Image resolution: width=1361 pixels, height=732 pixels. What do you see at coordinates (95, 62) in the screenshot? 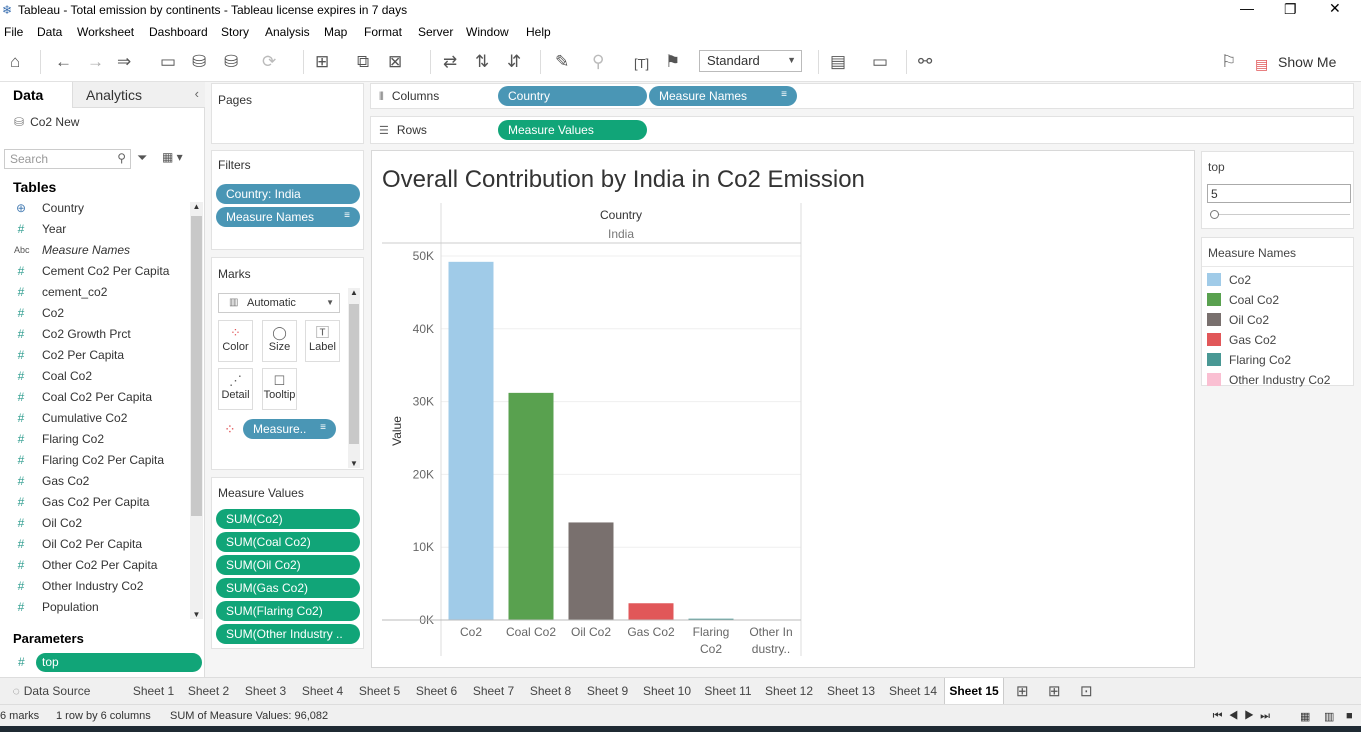
I see `redo-icon: →` at bounding box center [95, 62].